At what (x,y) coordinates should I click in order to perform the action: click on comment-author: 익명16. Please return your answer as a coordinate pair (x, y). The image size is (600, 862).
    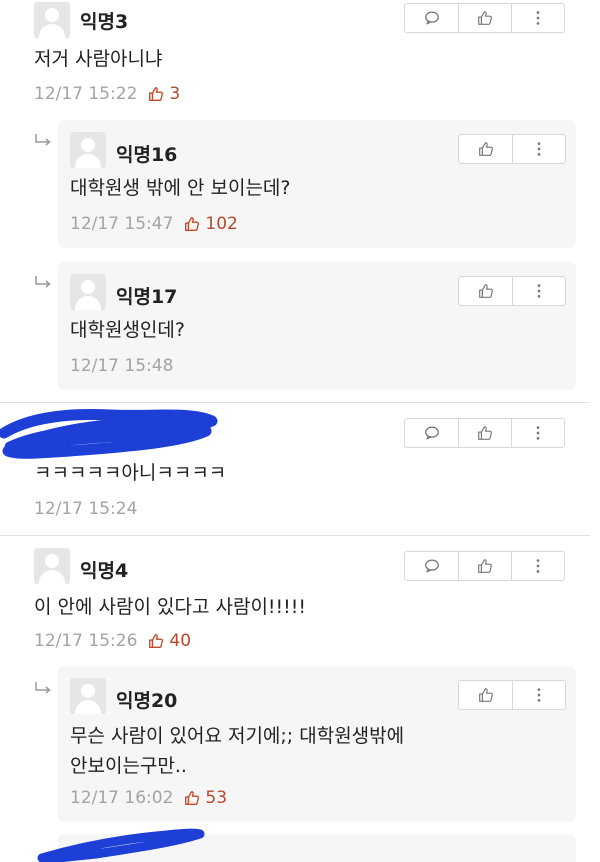
    Looking at the image, I should click on (147, 155).